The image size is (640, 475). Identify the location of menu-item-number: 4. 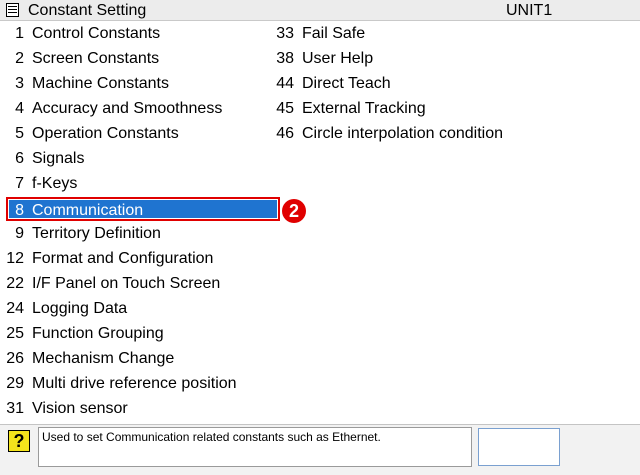
(19, 108).